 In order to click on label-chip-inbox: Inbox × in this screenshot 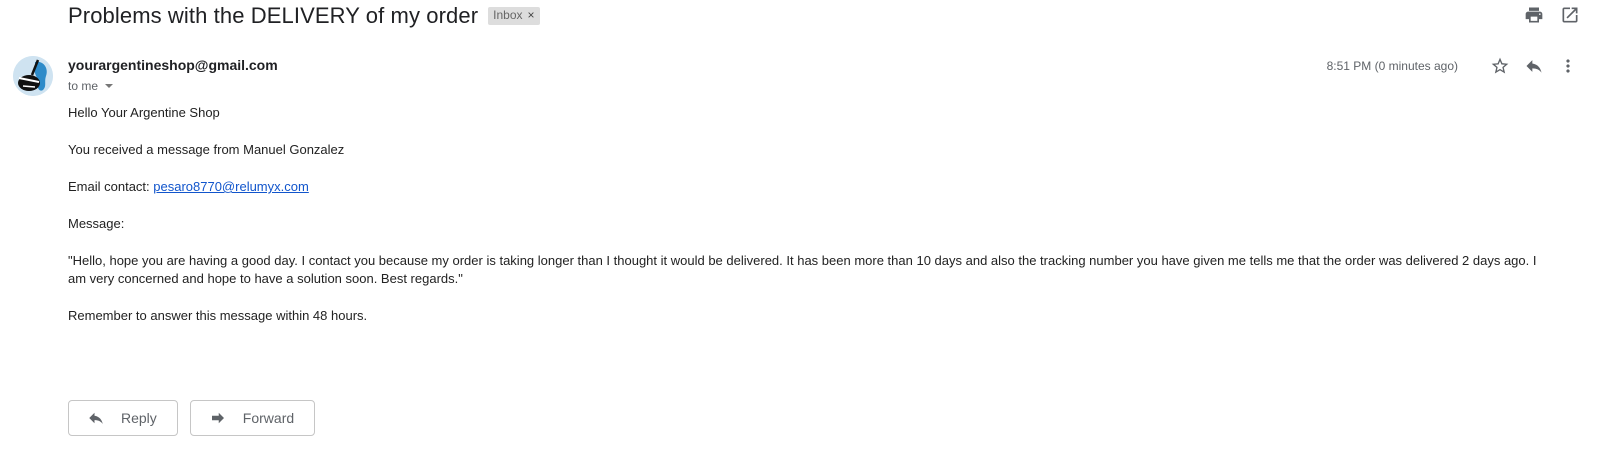, I will do `click(514, 16)`.